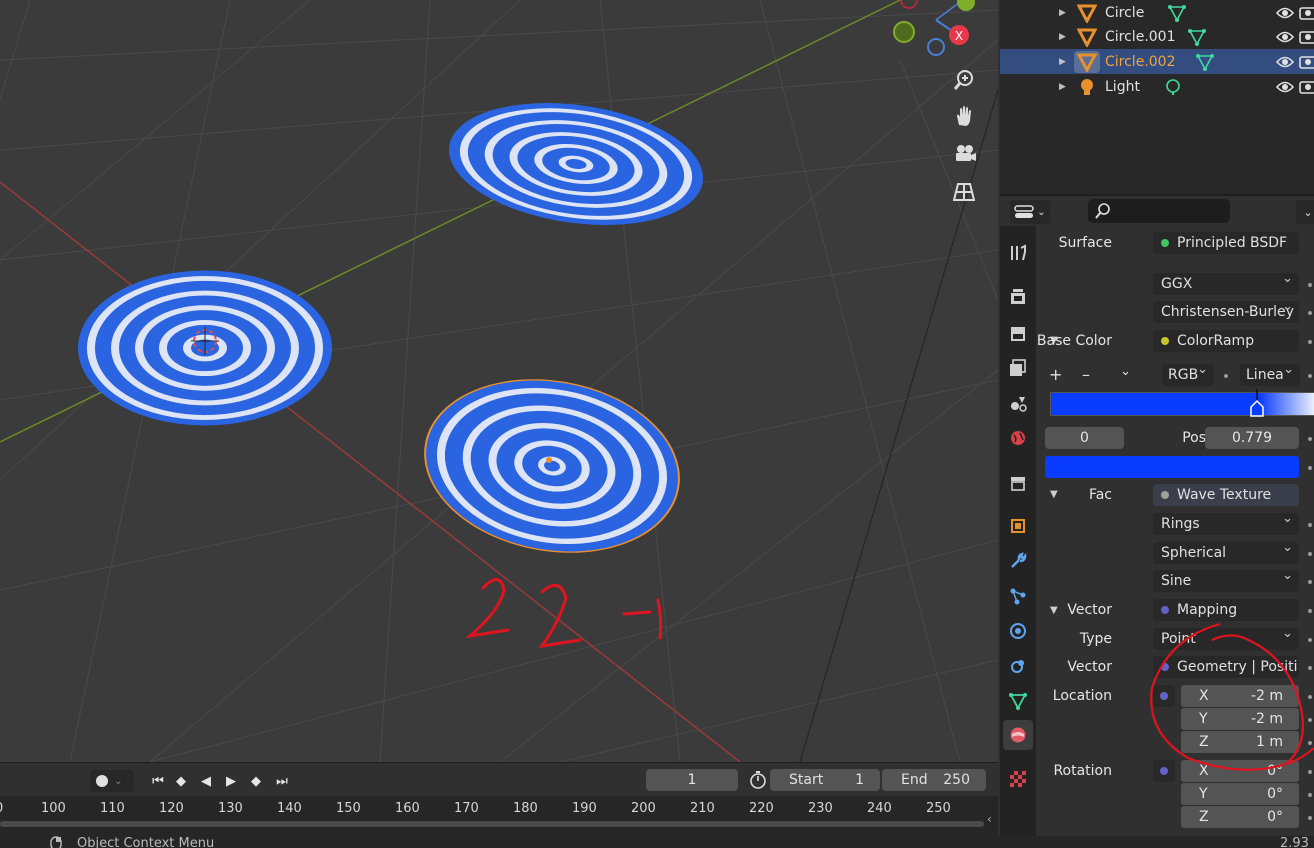  Describe the element at coordinates (914, 780) in the screenshot. I see `end-label: End` at that location.